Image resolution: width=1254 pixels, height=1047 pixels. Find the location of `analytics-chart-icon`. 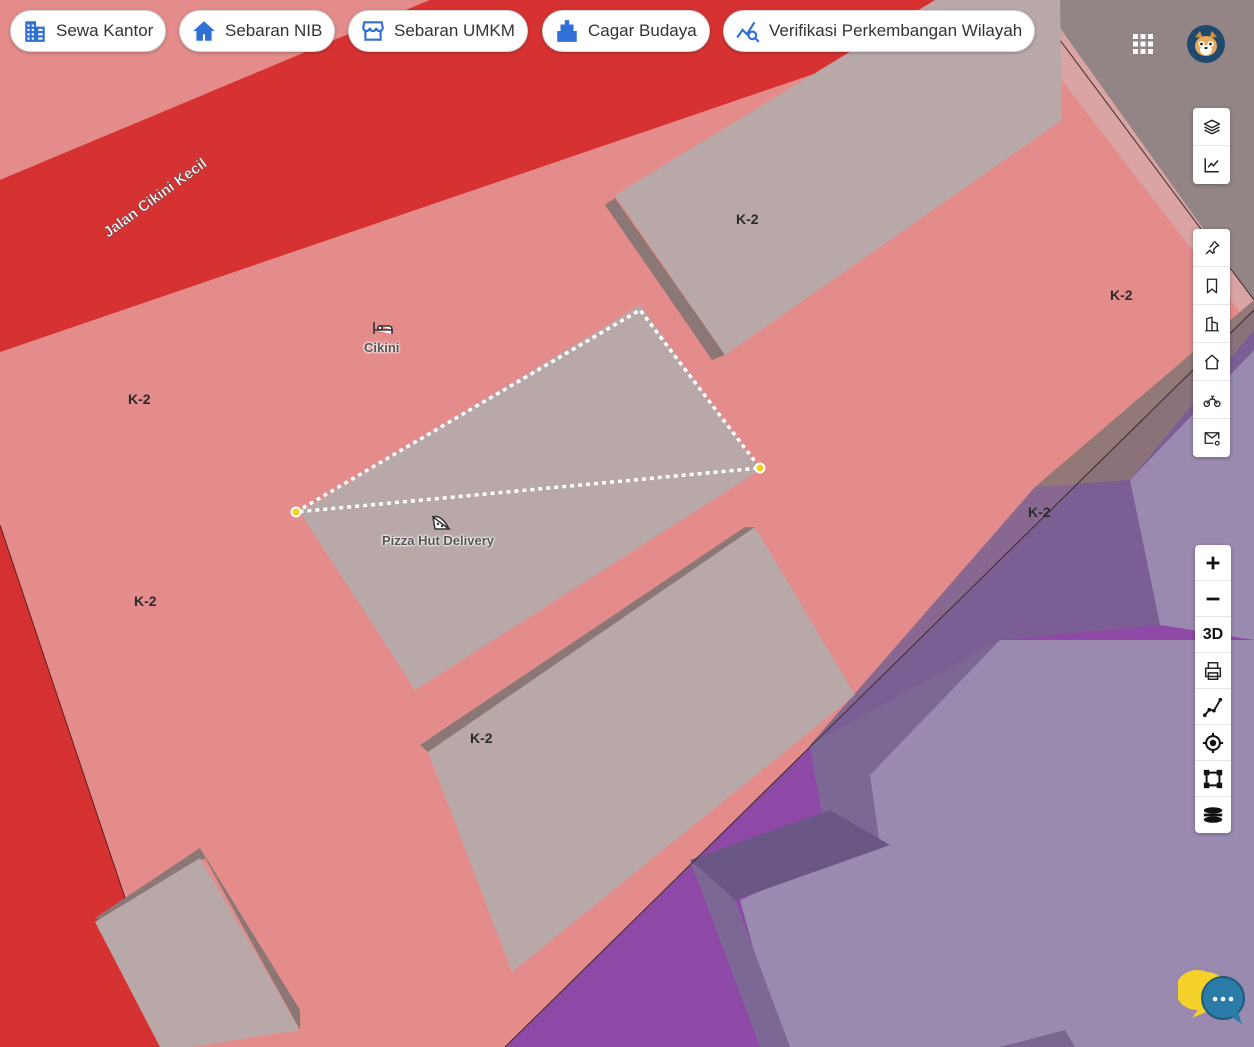

analytics-chart-icon is located at coordinates (1211, 165).